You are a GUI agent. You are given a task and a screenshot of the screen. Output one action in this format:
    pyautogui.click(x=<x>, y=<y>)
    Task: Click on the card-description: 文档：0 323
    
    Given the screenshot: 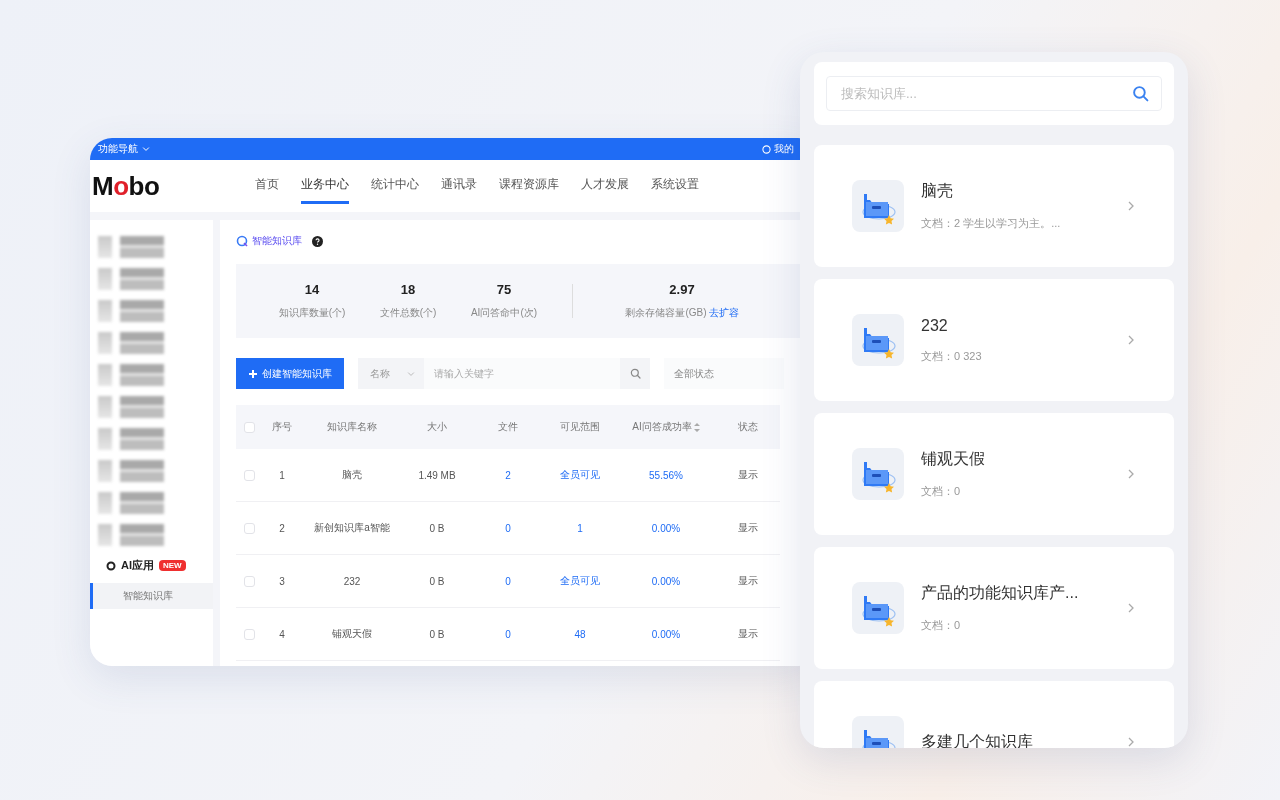 What is the action you would take?
    pyautogui.click(x=952, y=356)
    